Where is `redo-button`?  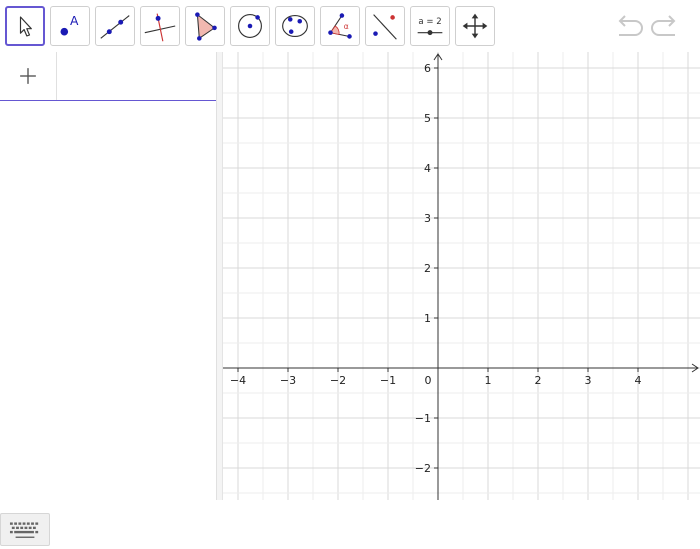 redo-button is located at coordinates (666, 26).